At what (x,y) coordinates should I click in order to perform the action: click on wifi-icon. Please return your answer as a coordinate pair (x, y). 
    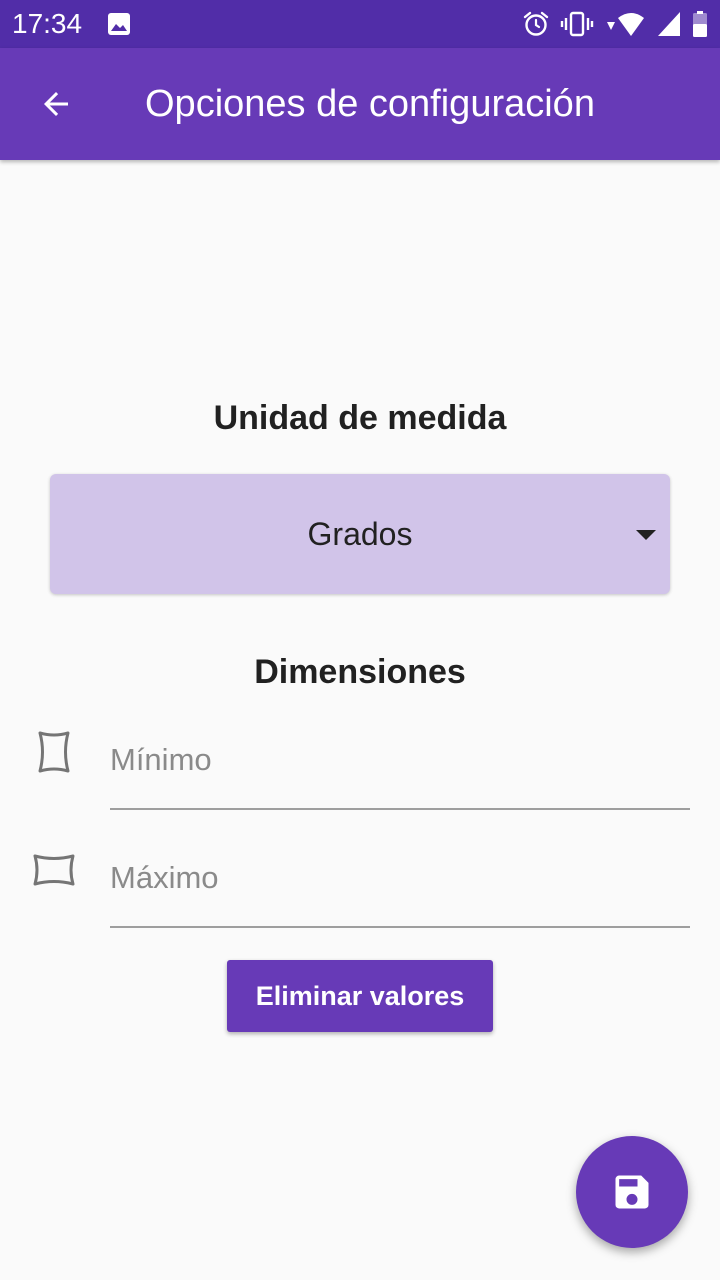
    Looking at the image, I should click on (625, 24).